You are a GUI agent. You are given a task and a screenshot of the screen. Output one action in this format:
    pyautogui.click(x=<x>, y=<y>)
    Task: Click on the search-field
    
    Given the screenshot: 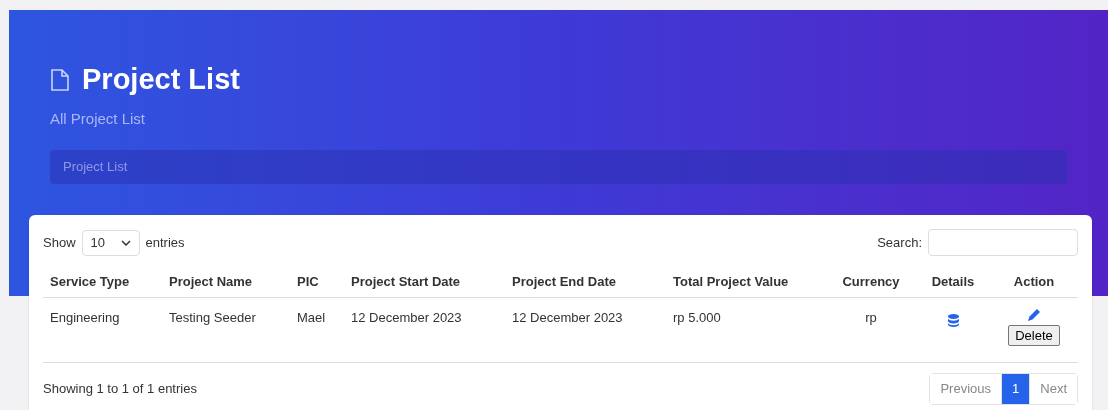 What is the action you would take?
    pyautogui.click(x=1003, y=242)
    